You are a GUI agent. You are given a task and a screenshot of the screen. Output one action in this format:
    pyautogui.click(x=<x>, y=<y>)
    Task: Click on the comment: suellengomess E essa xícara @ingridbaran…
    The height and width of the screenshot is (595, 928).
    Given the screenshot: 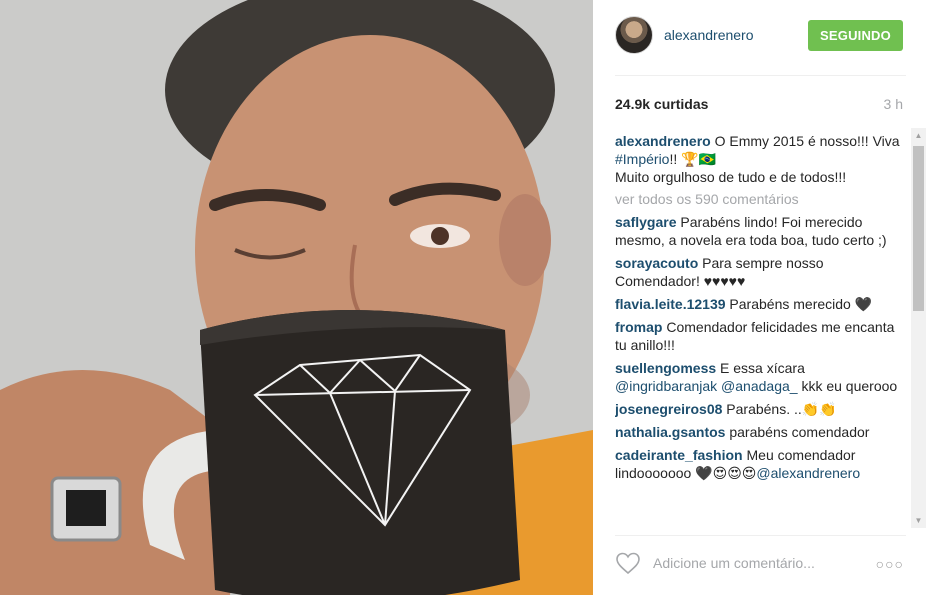 What is the action you would take?
    pyautogui.click(x=761, y=377)
    